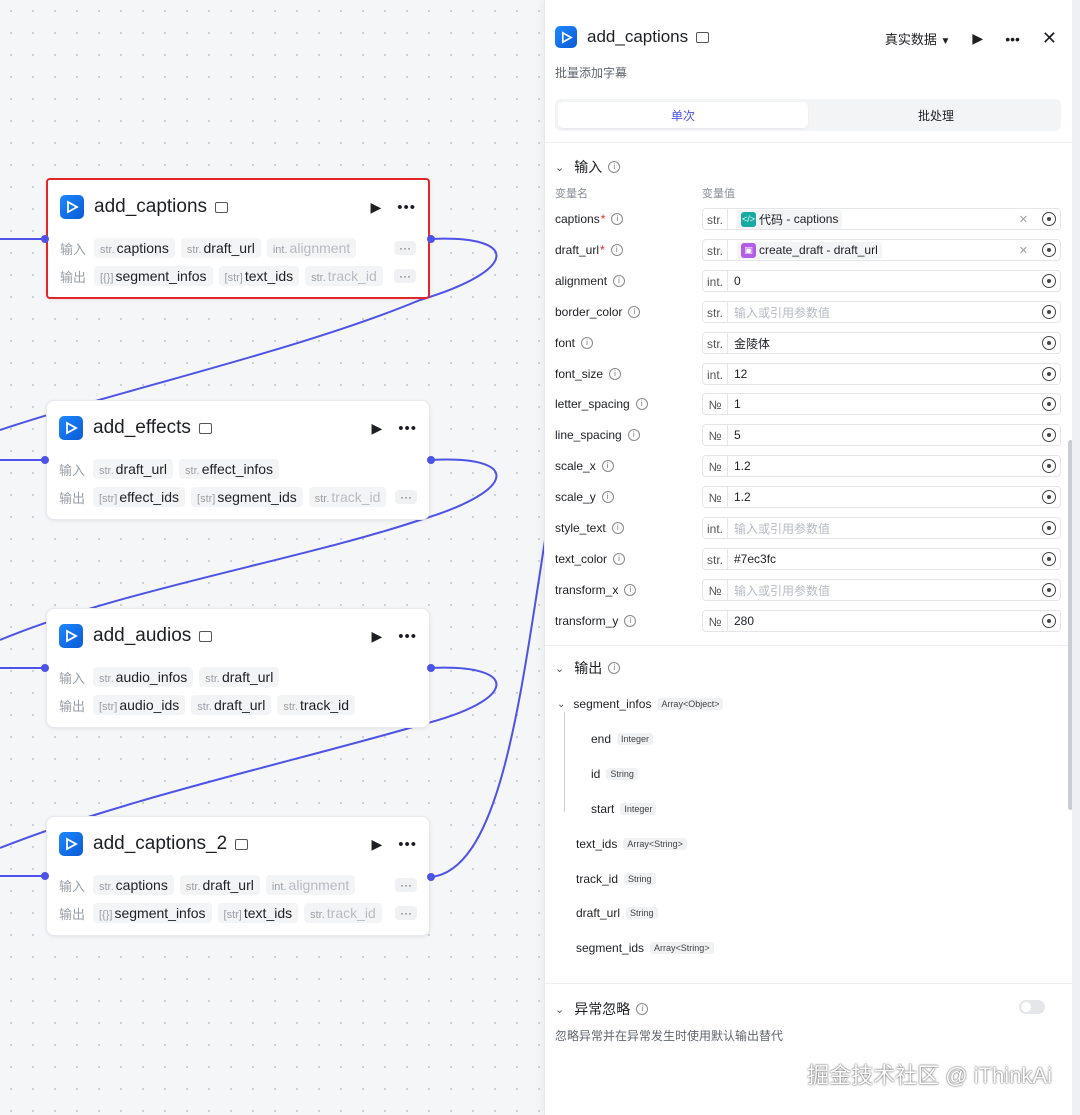  I want to click on reference-chip: ▣ create_draft - draft_url, so click(809, 250).